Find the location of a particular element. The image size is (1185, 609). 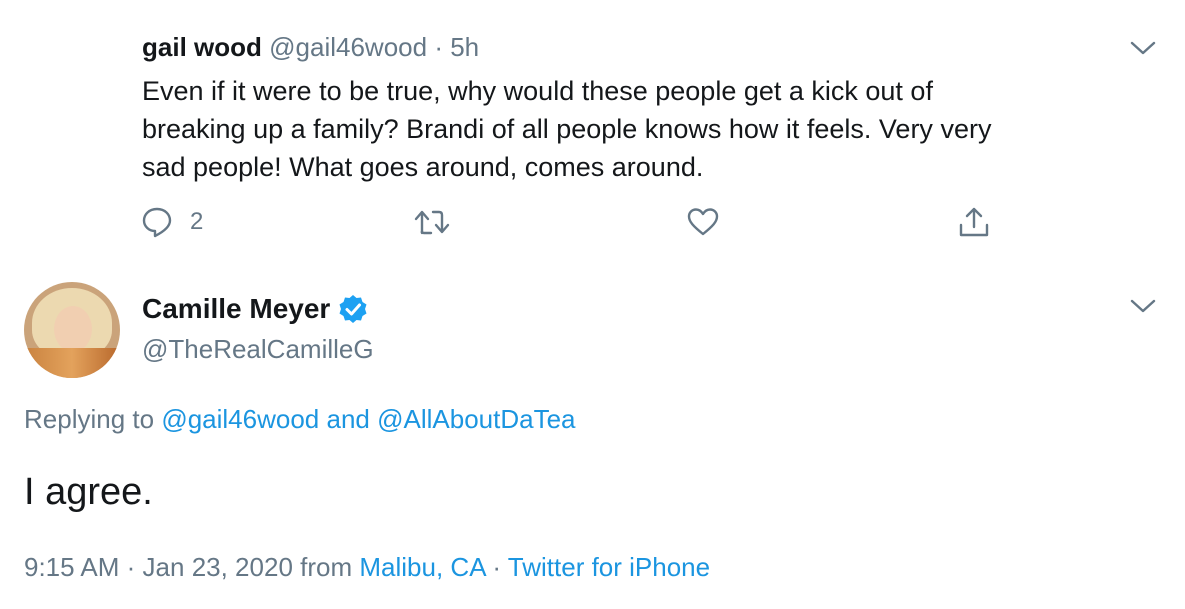

tweet-location-link: Malibu, CA is located at coordinates (422, 567).